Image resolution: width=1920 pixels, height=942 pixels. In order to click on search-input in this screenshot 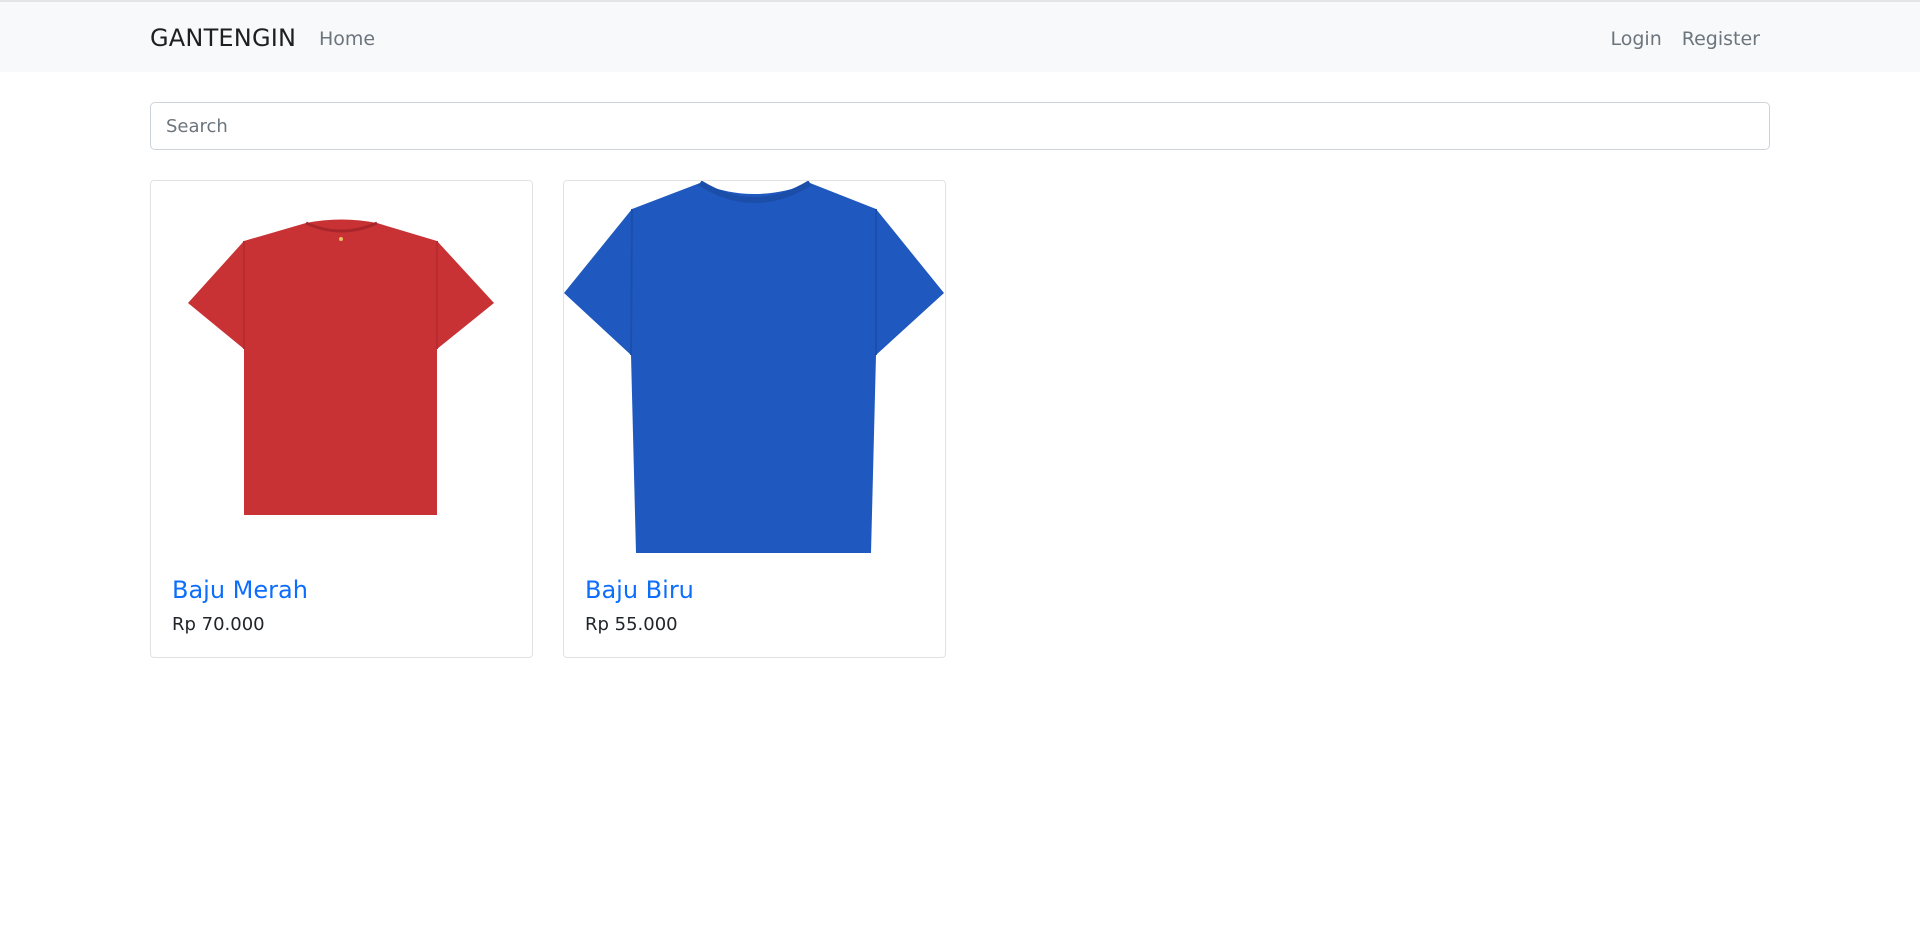, I will do `click(960, 126)`.